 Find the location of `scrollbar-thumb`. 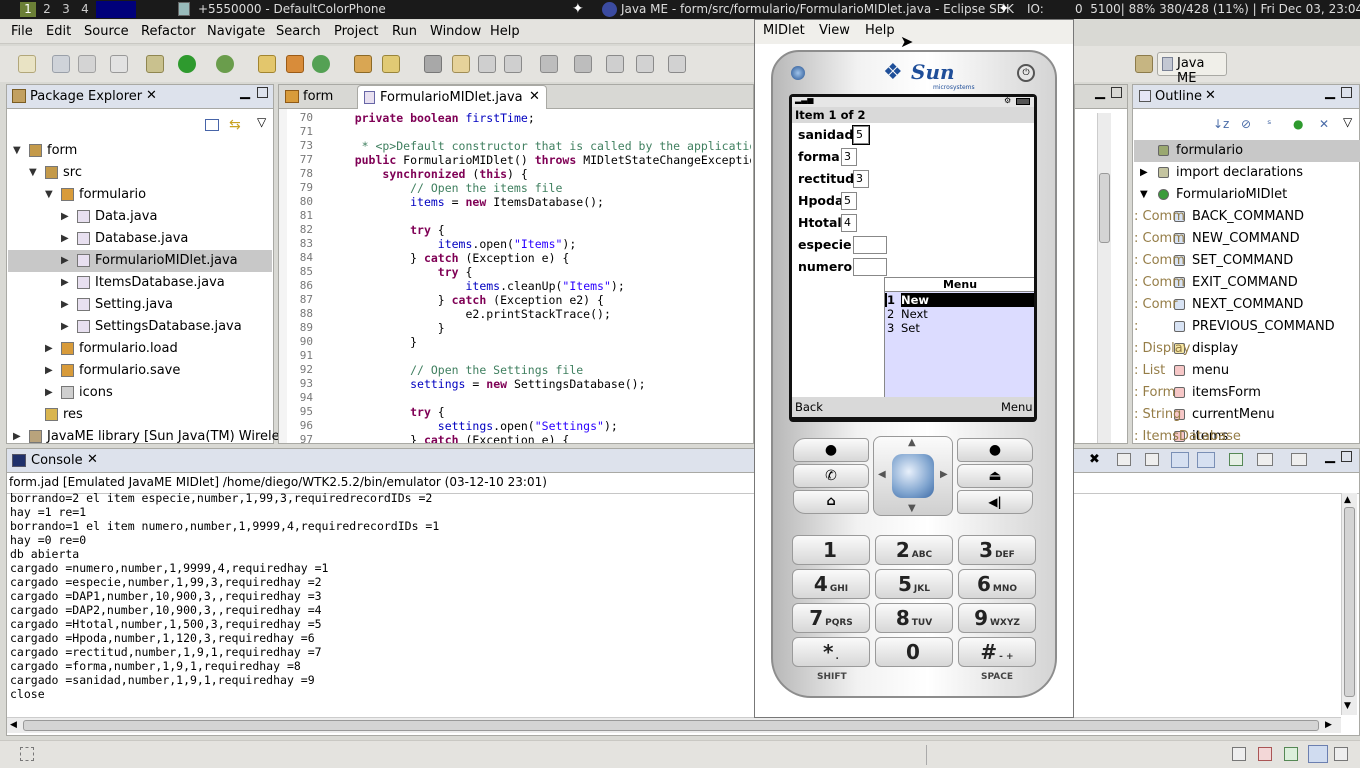

scrollbar-thumb is located at coordinates (1349, 602).